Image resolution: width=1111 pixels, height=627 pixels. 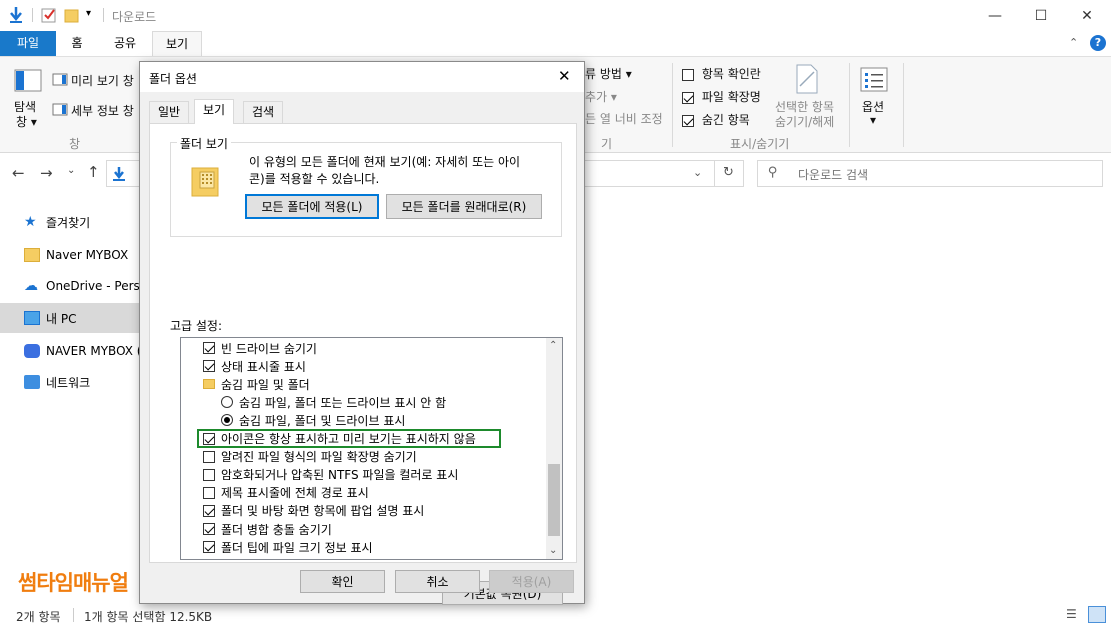 What do you see at coordinates (608, 73) in the screenshot?
I see `sort-by-button: 류 방법 ▾` at bounding box center [608, 73].